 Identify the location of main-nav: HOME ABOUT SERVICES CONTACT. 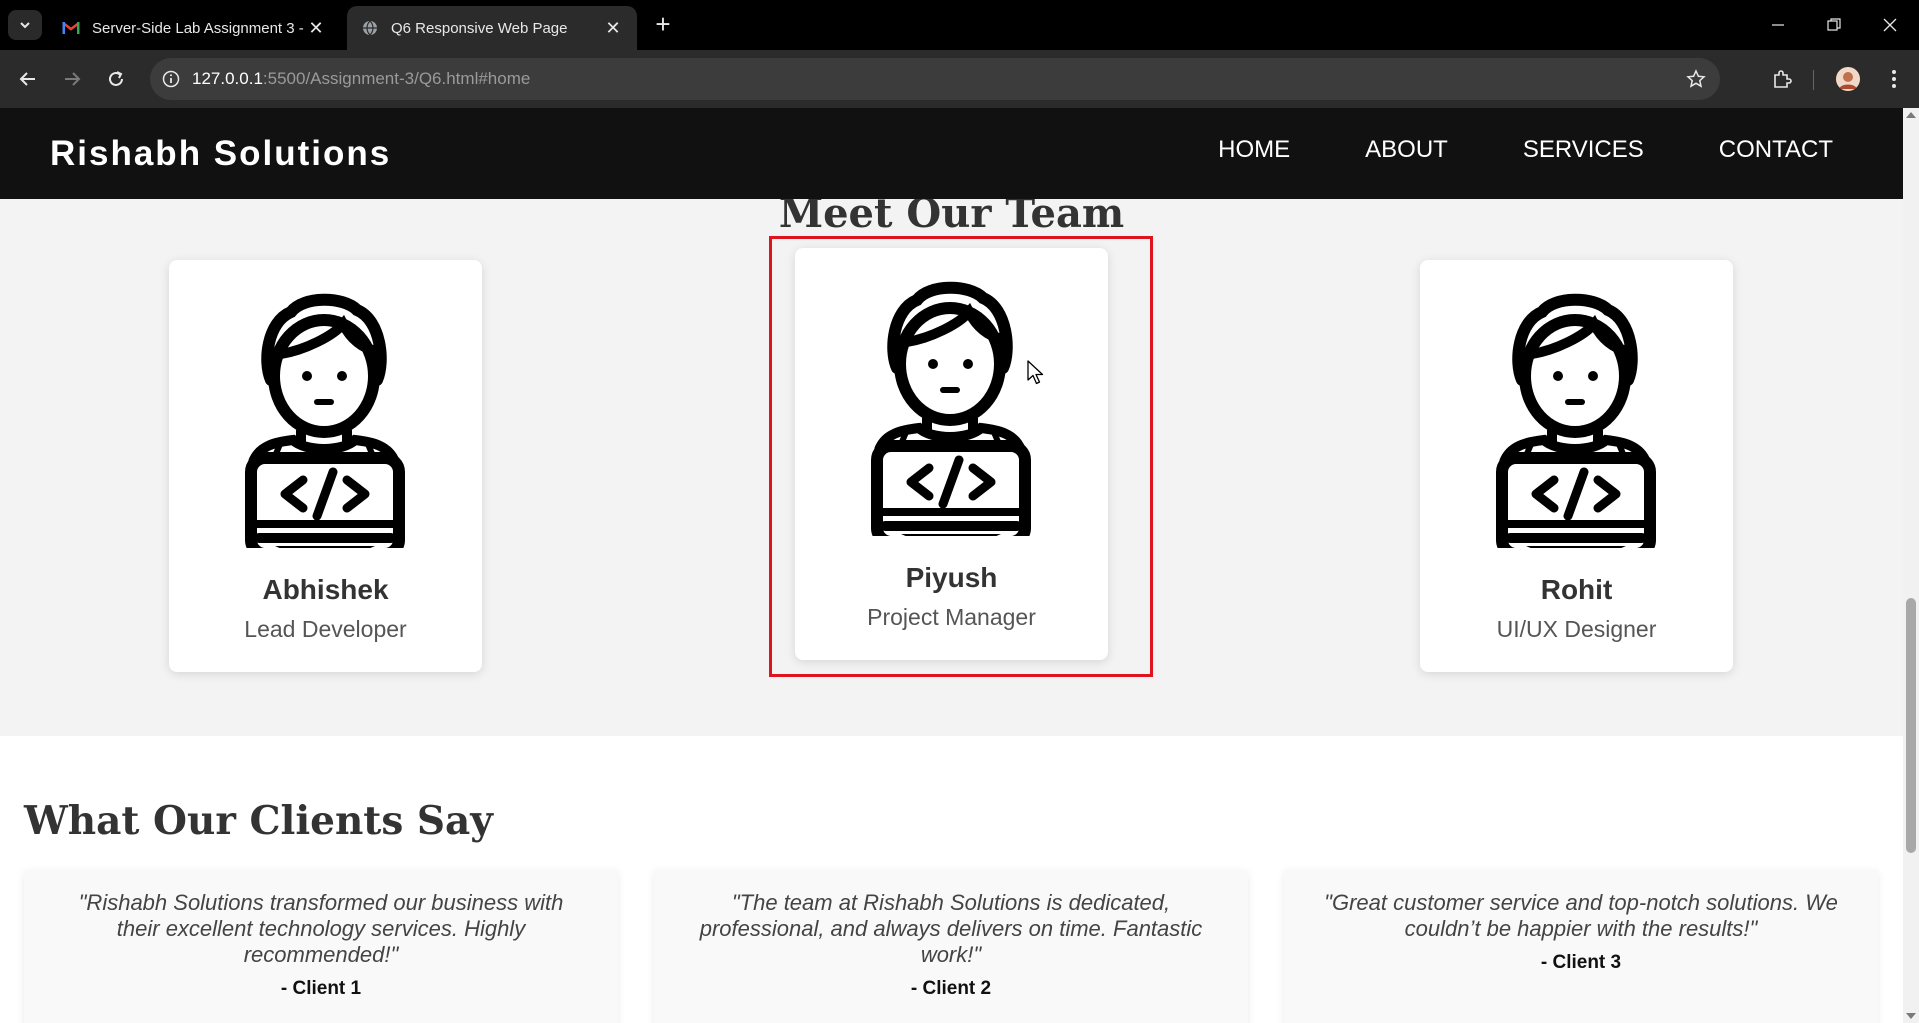
(1525, 150).